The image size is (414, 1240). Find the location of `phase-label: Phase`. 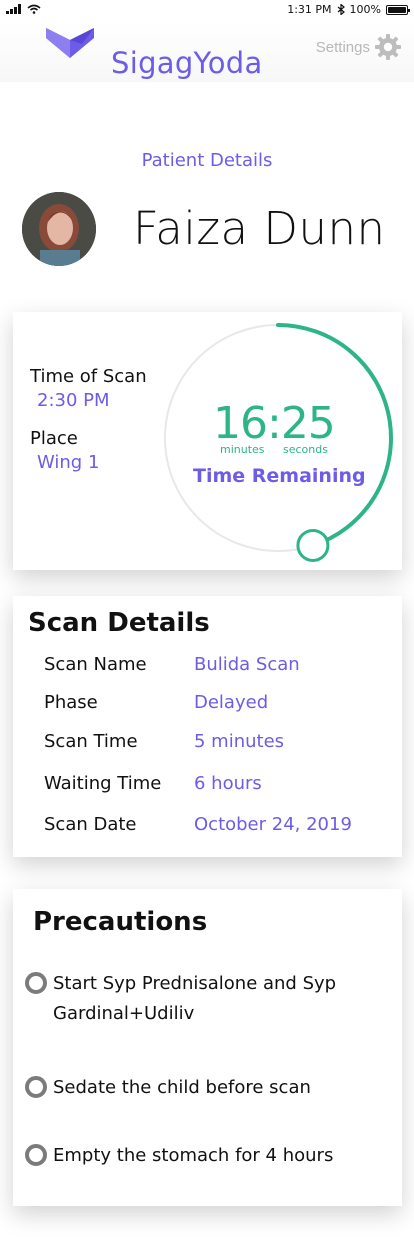

phase-label: Phase is located at coordinates (71, 702).